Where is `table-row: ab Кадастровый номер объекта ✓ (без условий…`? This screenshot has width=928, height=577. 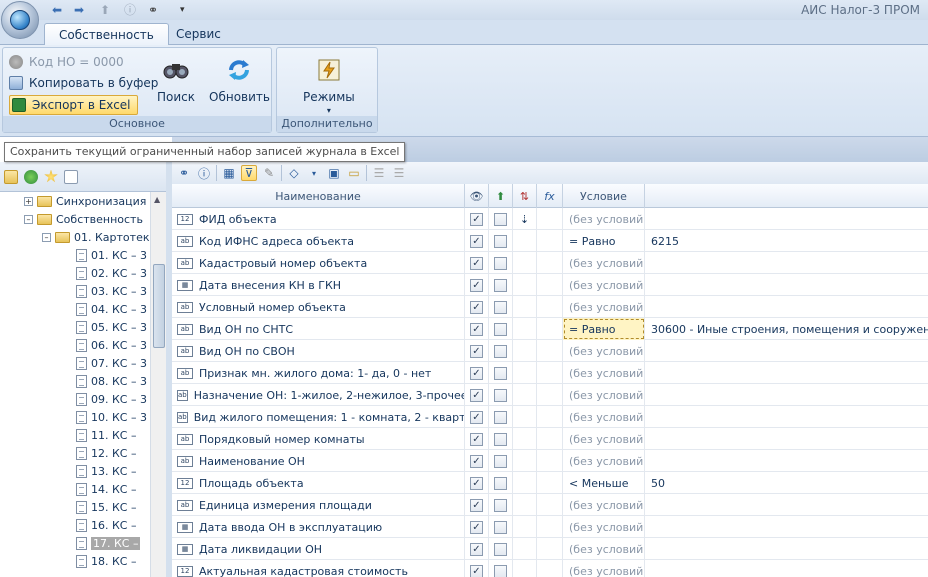 table-row: ab Кадастровый номер объекта ✓ (без условий… is located at coordinates (550, 263).